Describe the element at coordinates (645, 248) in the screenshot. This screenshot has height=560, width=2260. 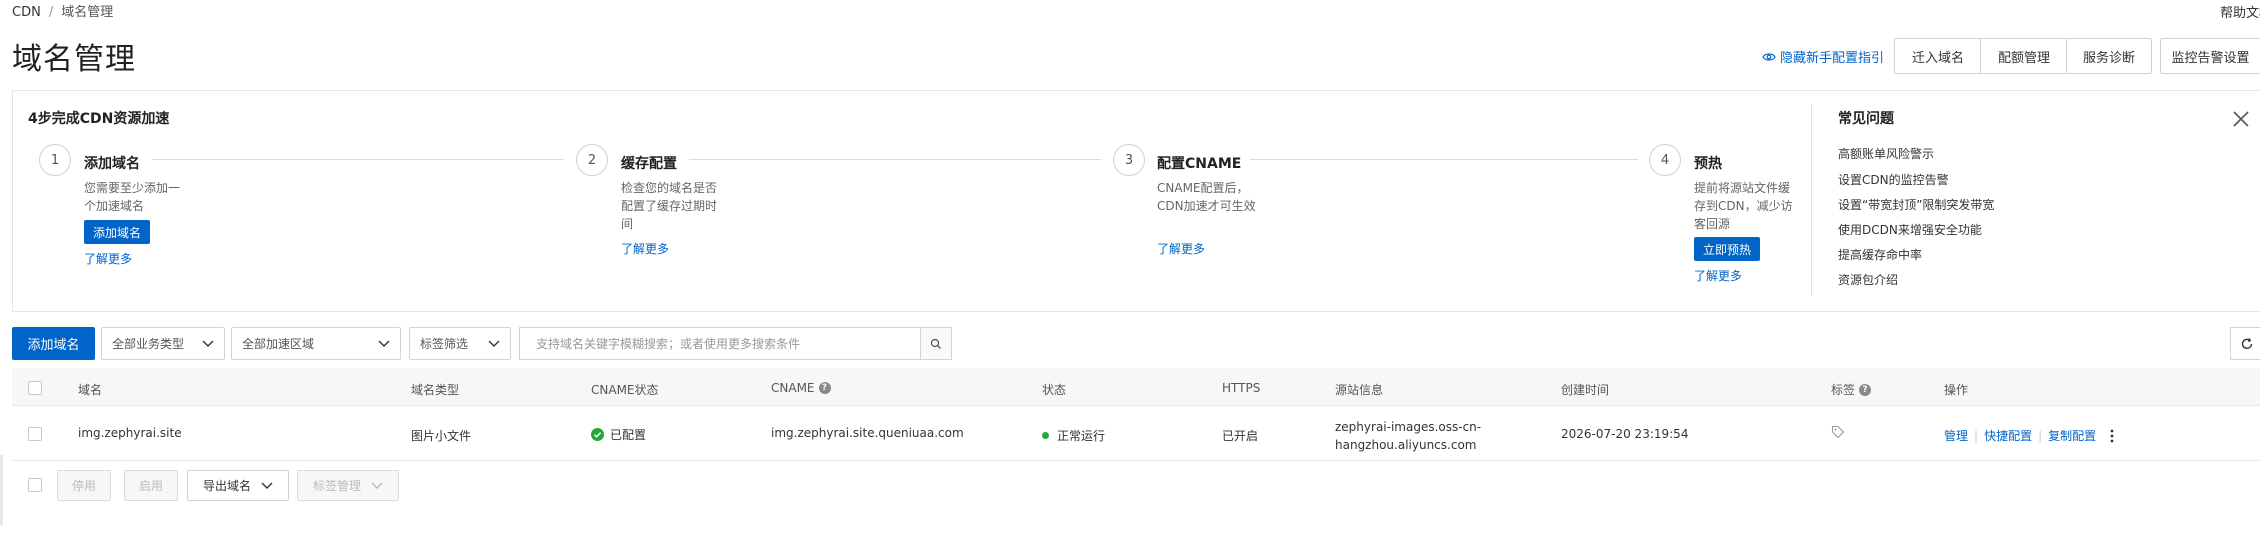
I see `step-2-learn-more: 了解更多` at that location.